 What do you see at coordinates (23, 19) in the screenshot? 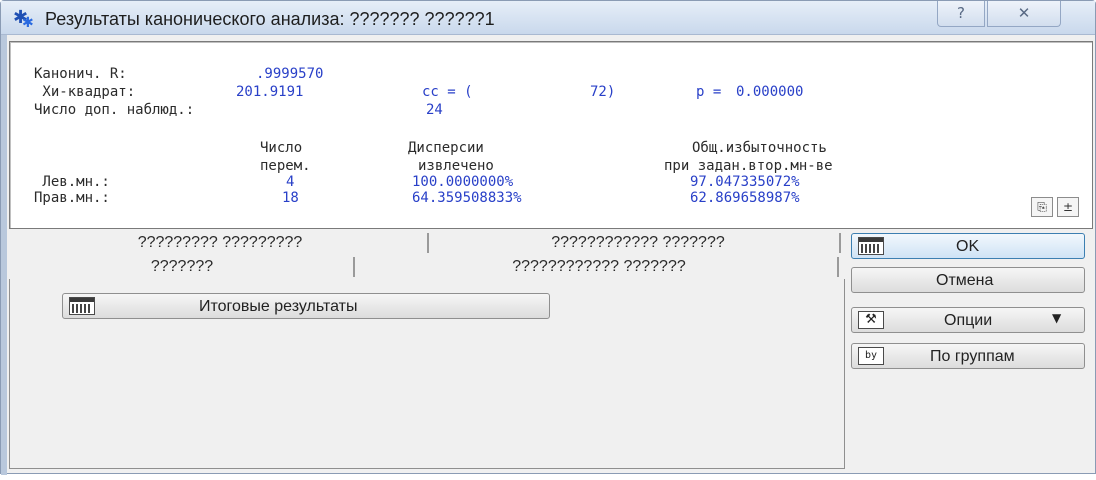
I see `statistica-app-icon: ✱ ✱` at bounding box center [23, 19].